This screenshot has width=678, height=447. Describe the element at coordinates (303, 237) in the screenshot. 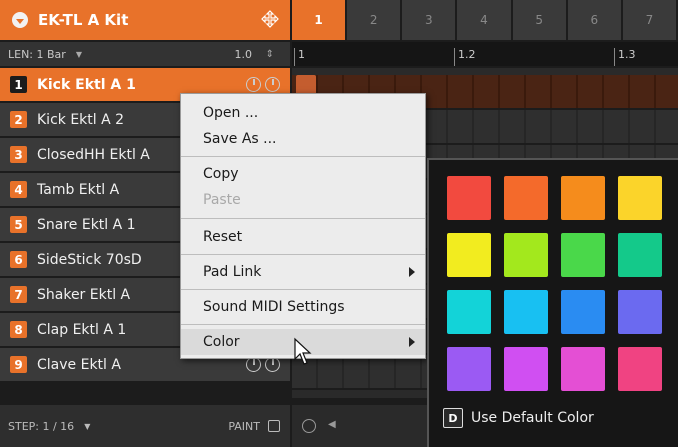

I see `menu-item-reset: Reset` at that location.